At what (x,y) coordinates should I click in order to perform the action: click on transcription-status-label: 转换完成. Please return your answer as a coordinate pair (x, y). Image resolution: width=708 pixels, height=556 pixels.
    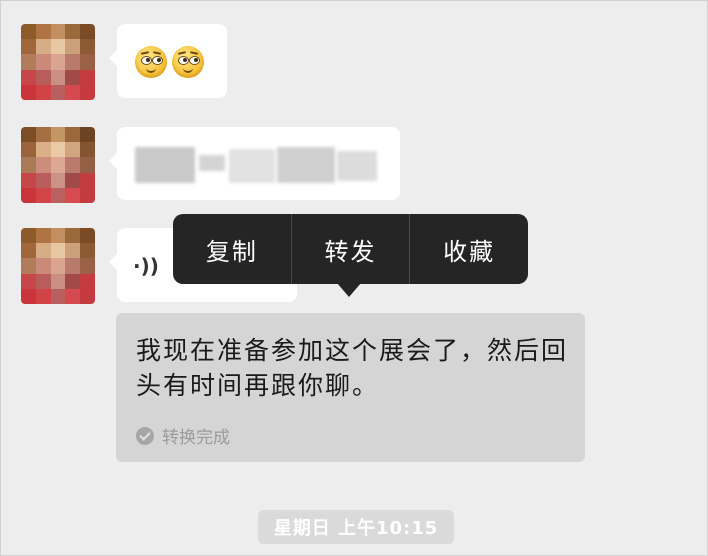
    Looking at the image, I should click on (196, 438).